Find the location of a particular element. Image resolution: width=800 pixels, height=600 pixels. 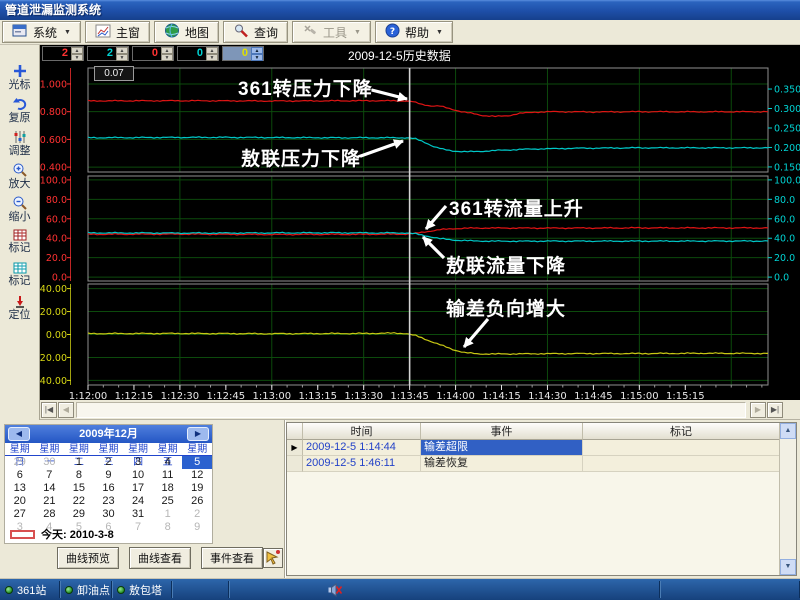

calendar-day: 13 is located at coordinates (20, 488).